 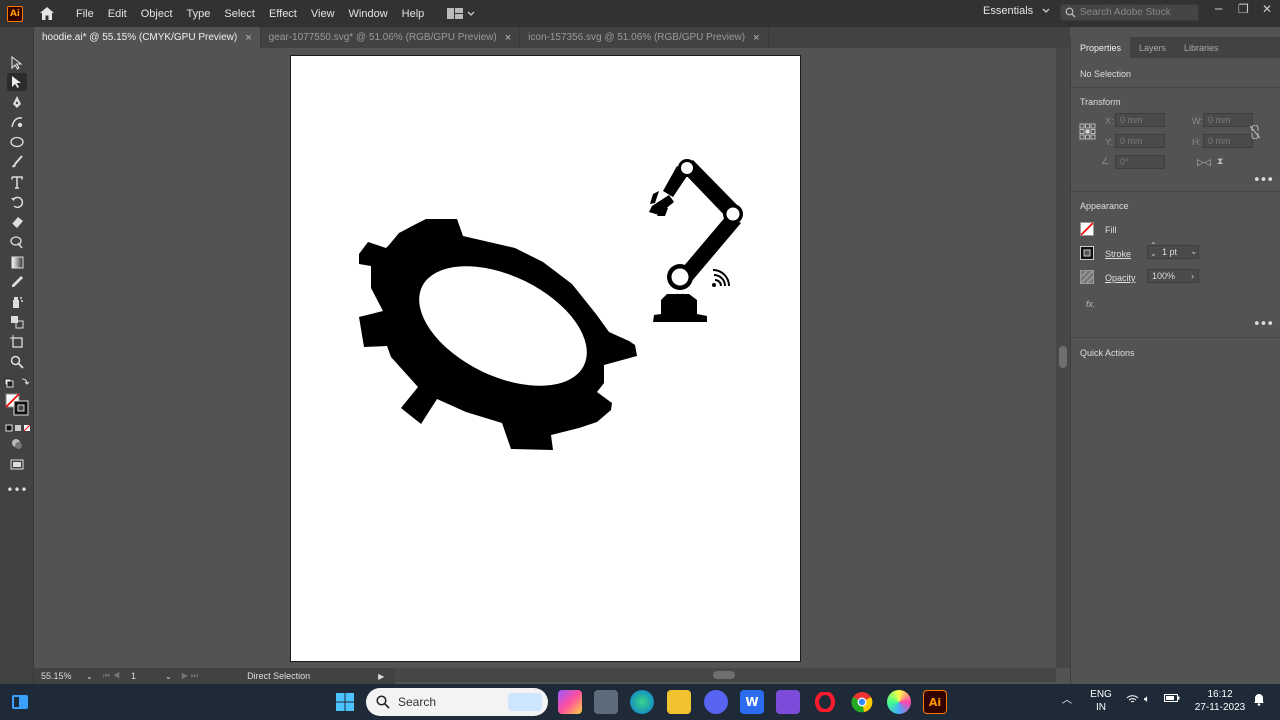 I want to click on direct-selection-tool-icon, so click(x=17, y=82).